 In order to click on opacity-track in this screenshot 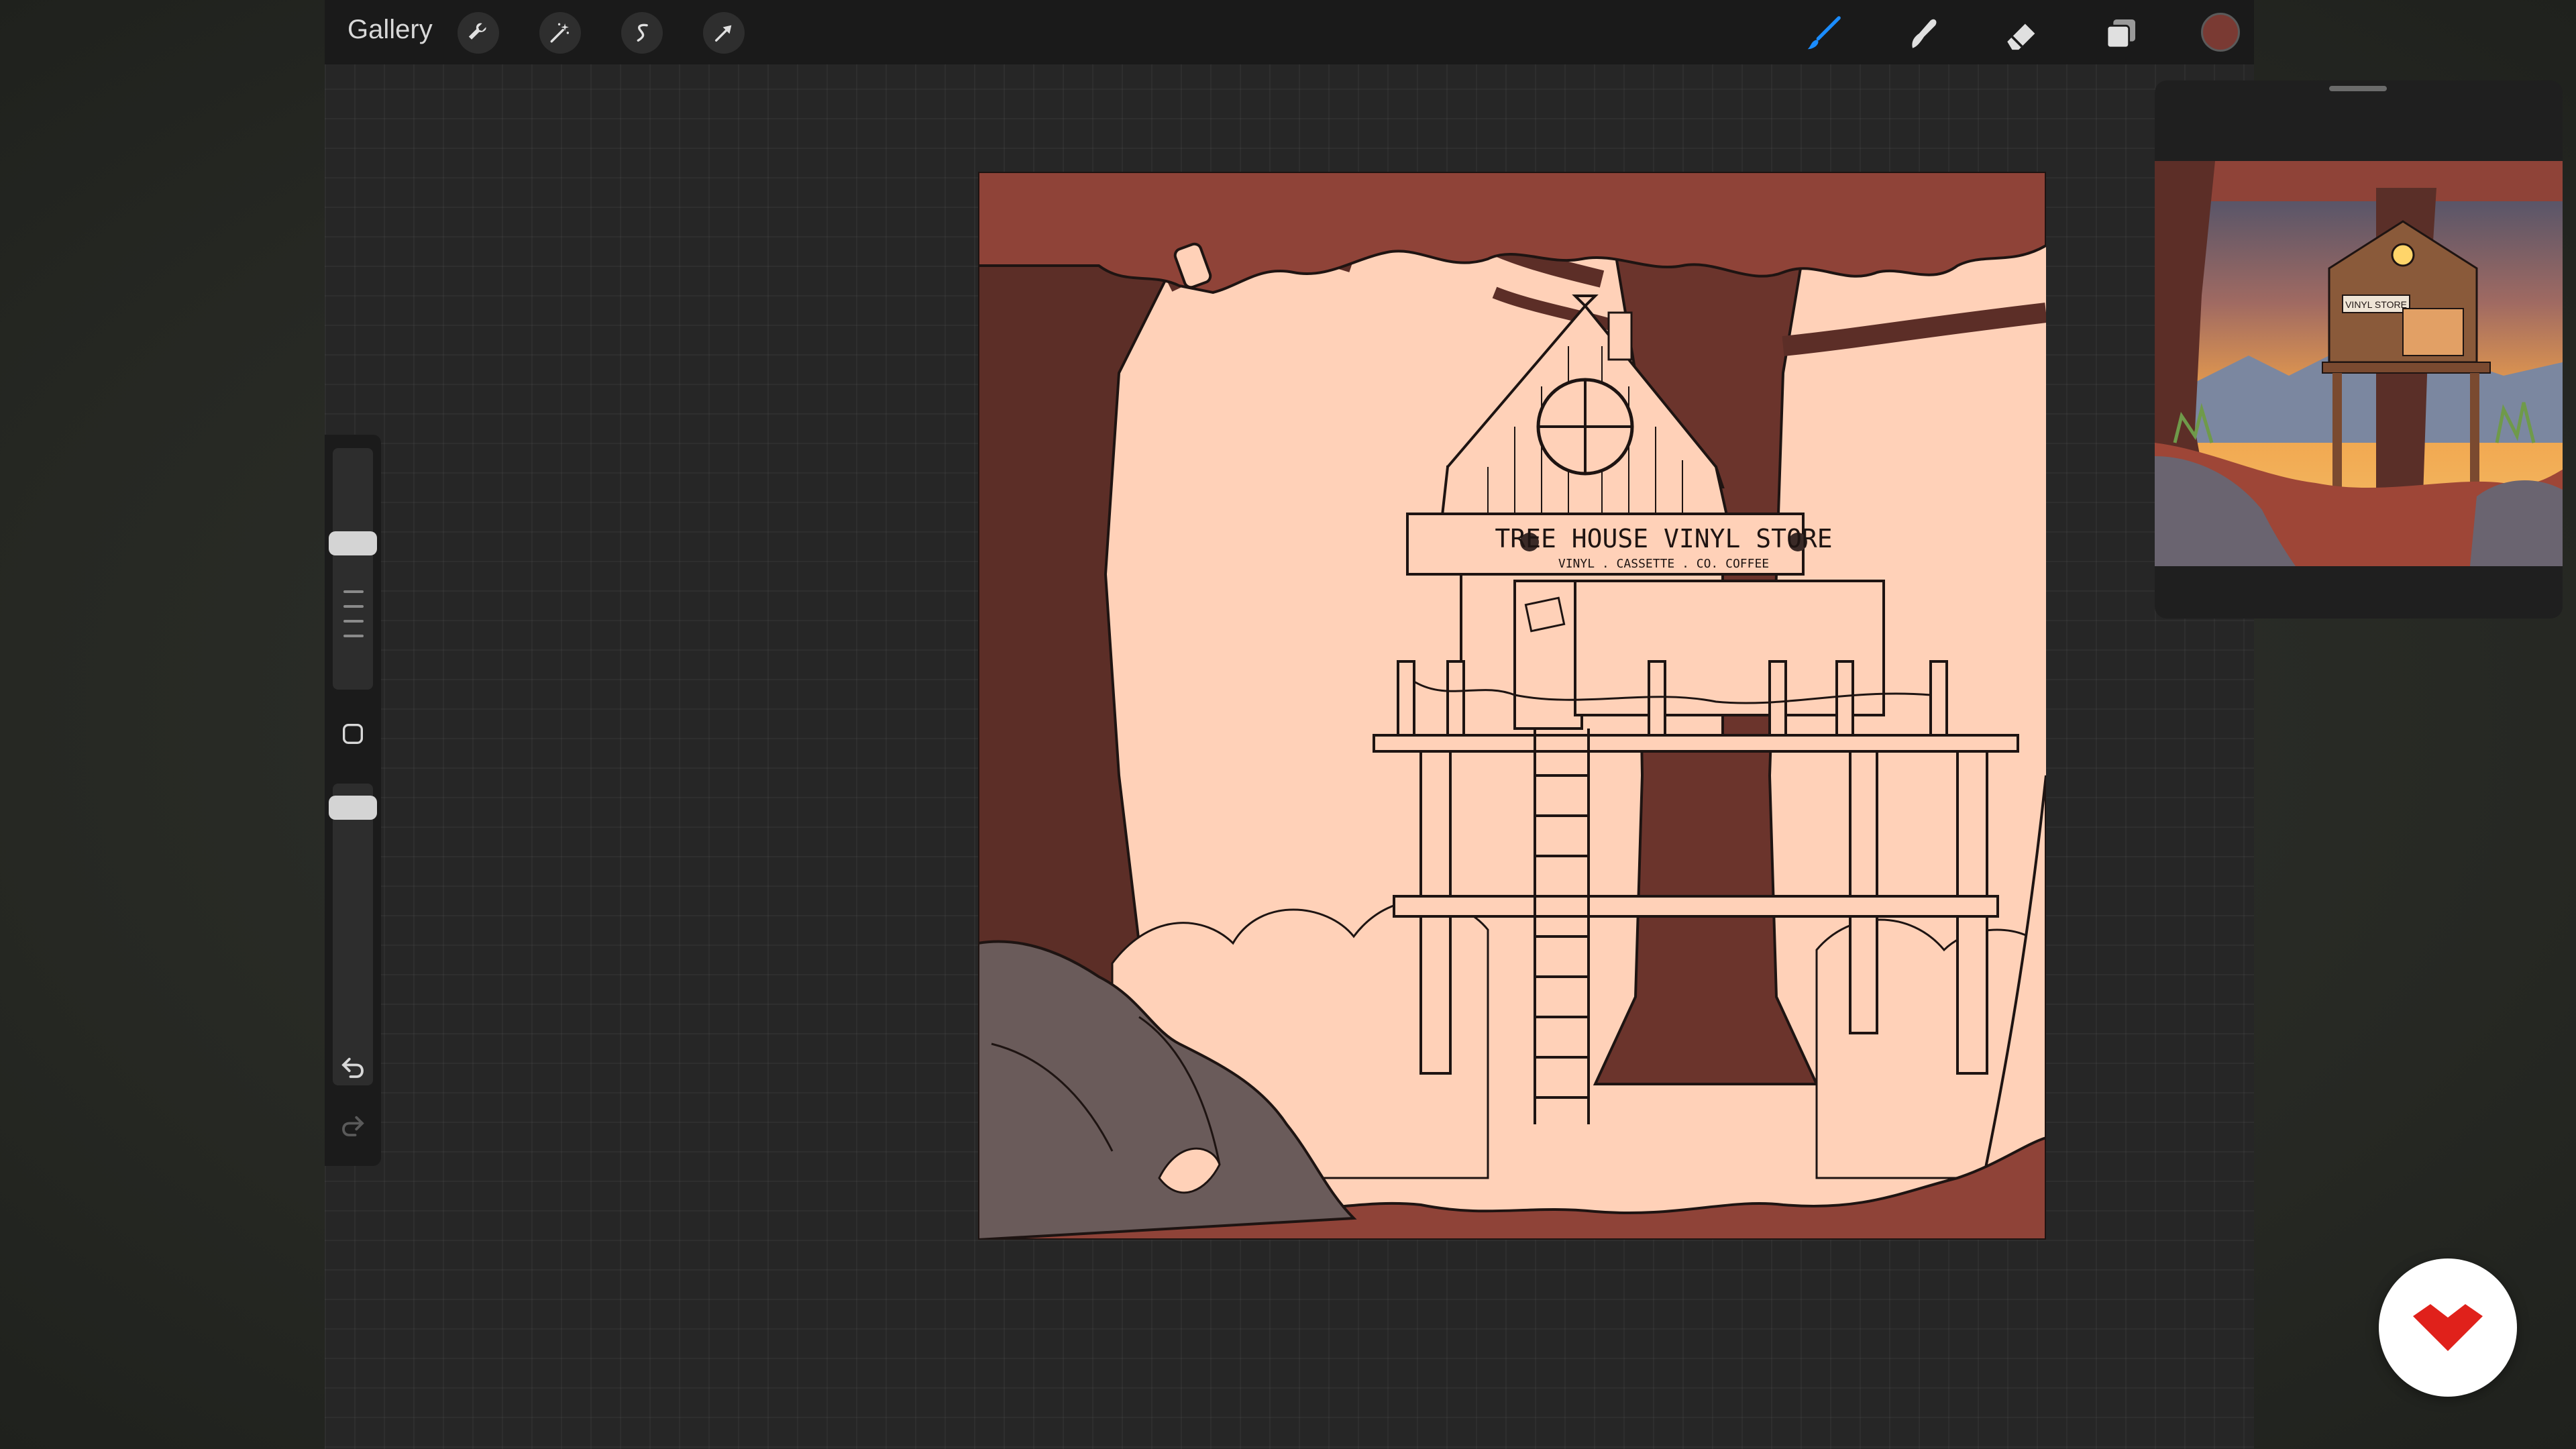, I will do `click(353, 934)`.